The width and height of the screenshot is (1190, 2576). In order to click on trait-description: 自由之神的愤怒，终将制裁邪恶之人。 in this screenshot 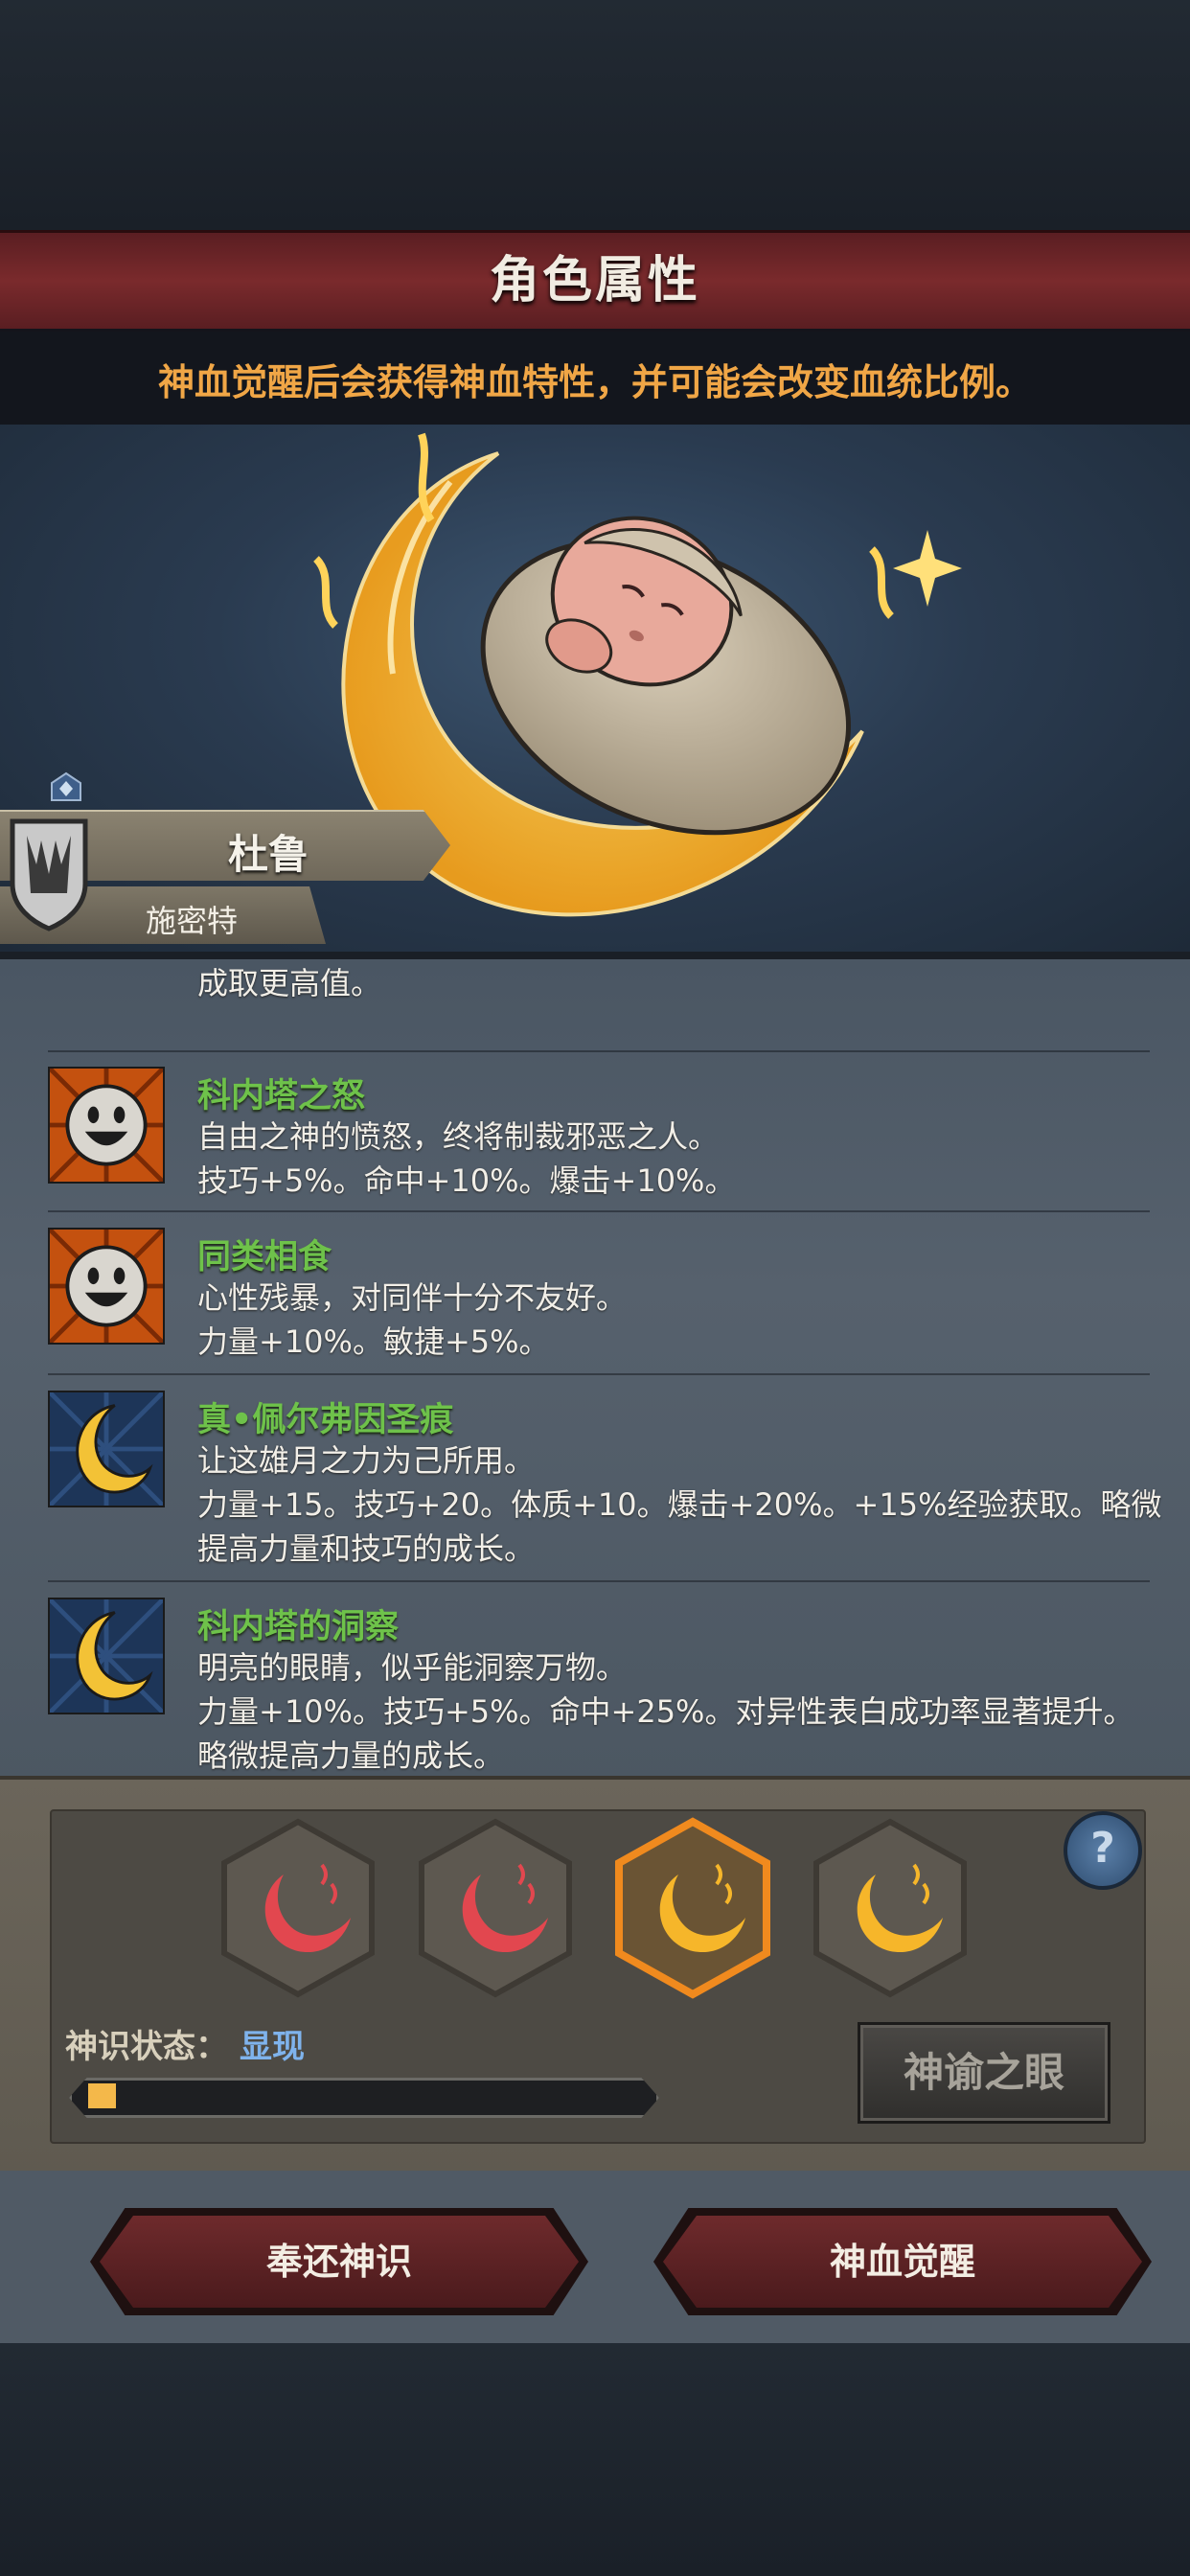, I will do `click(459, 1136)`.